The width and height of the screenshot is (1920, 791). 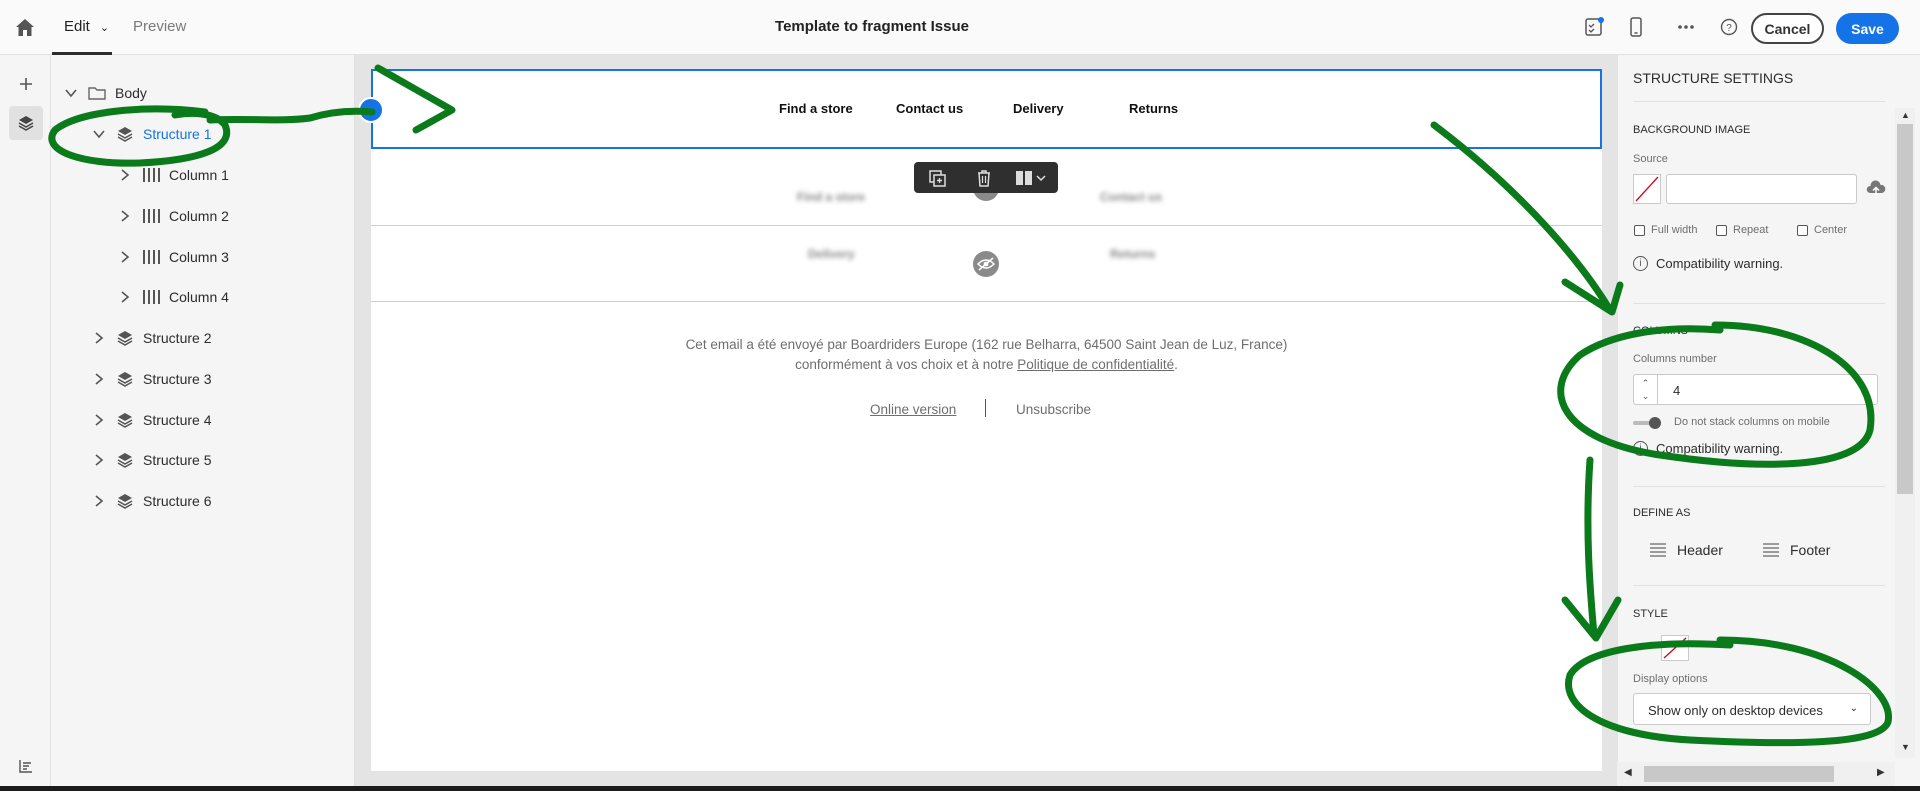 What do you see at coordinates (199, 257) in the screenshot?
I see `tree-item-label: Column 3` at bounding box center [199, 257].